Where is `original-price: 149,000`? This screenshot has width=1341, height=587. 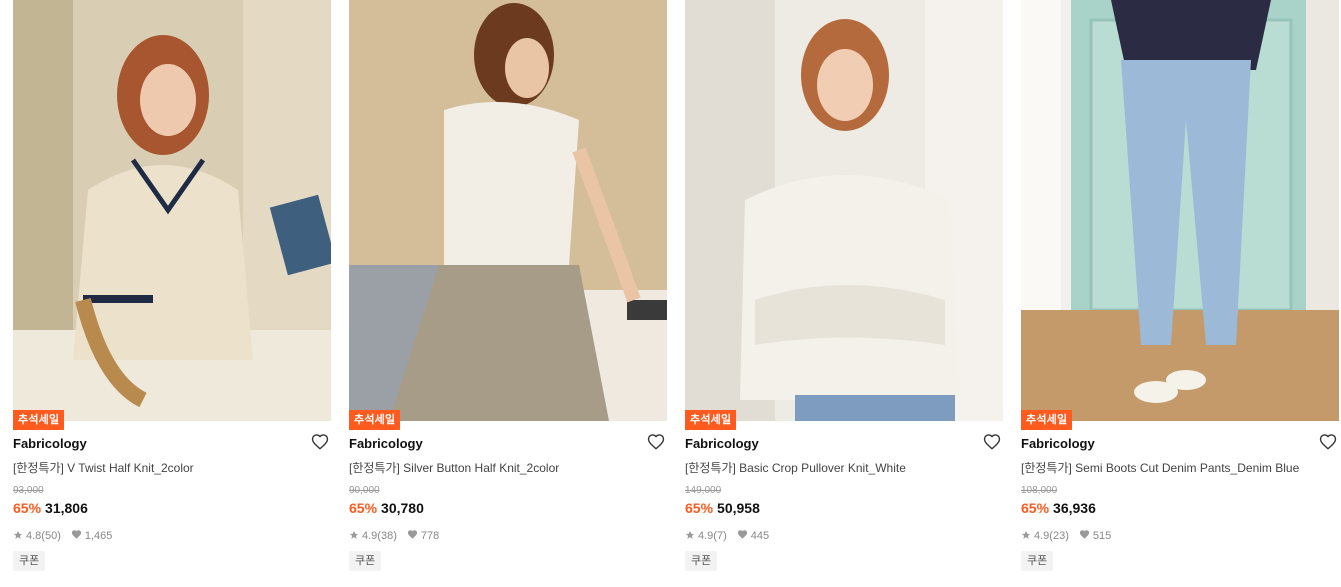
original-price: 149,000 is located at coordinates (703, 490).